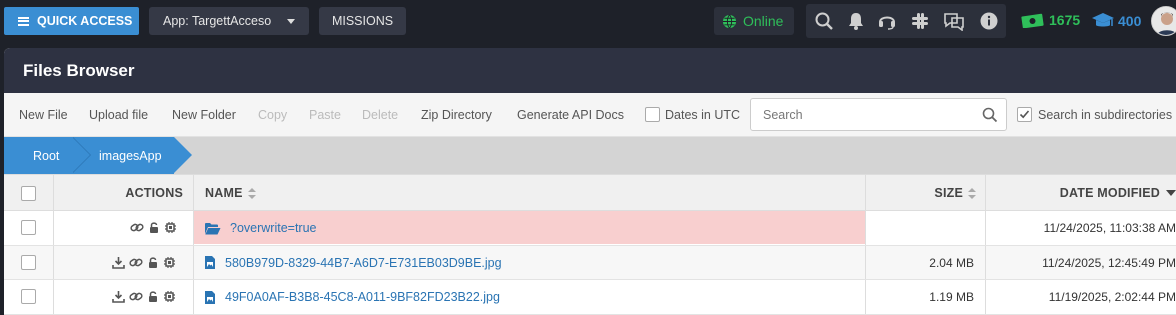  I want to click on new-folder-button: New Folder, so click(204, 115).